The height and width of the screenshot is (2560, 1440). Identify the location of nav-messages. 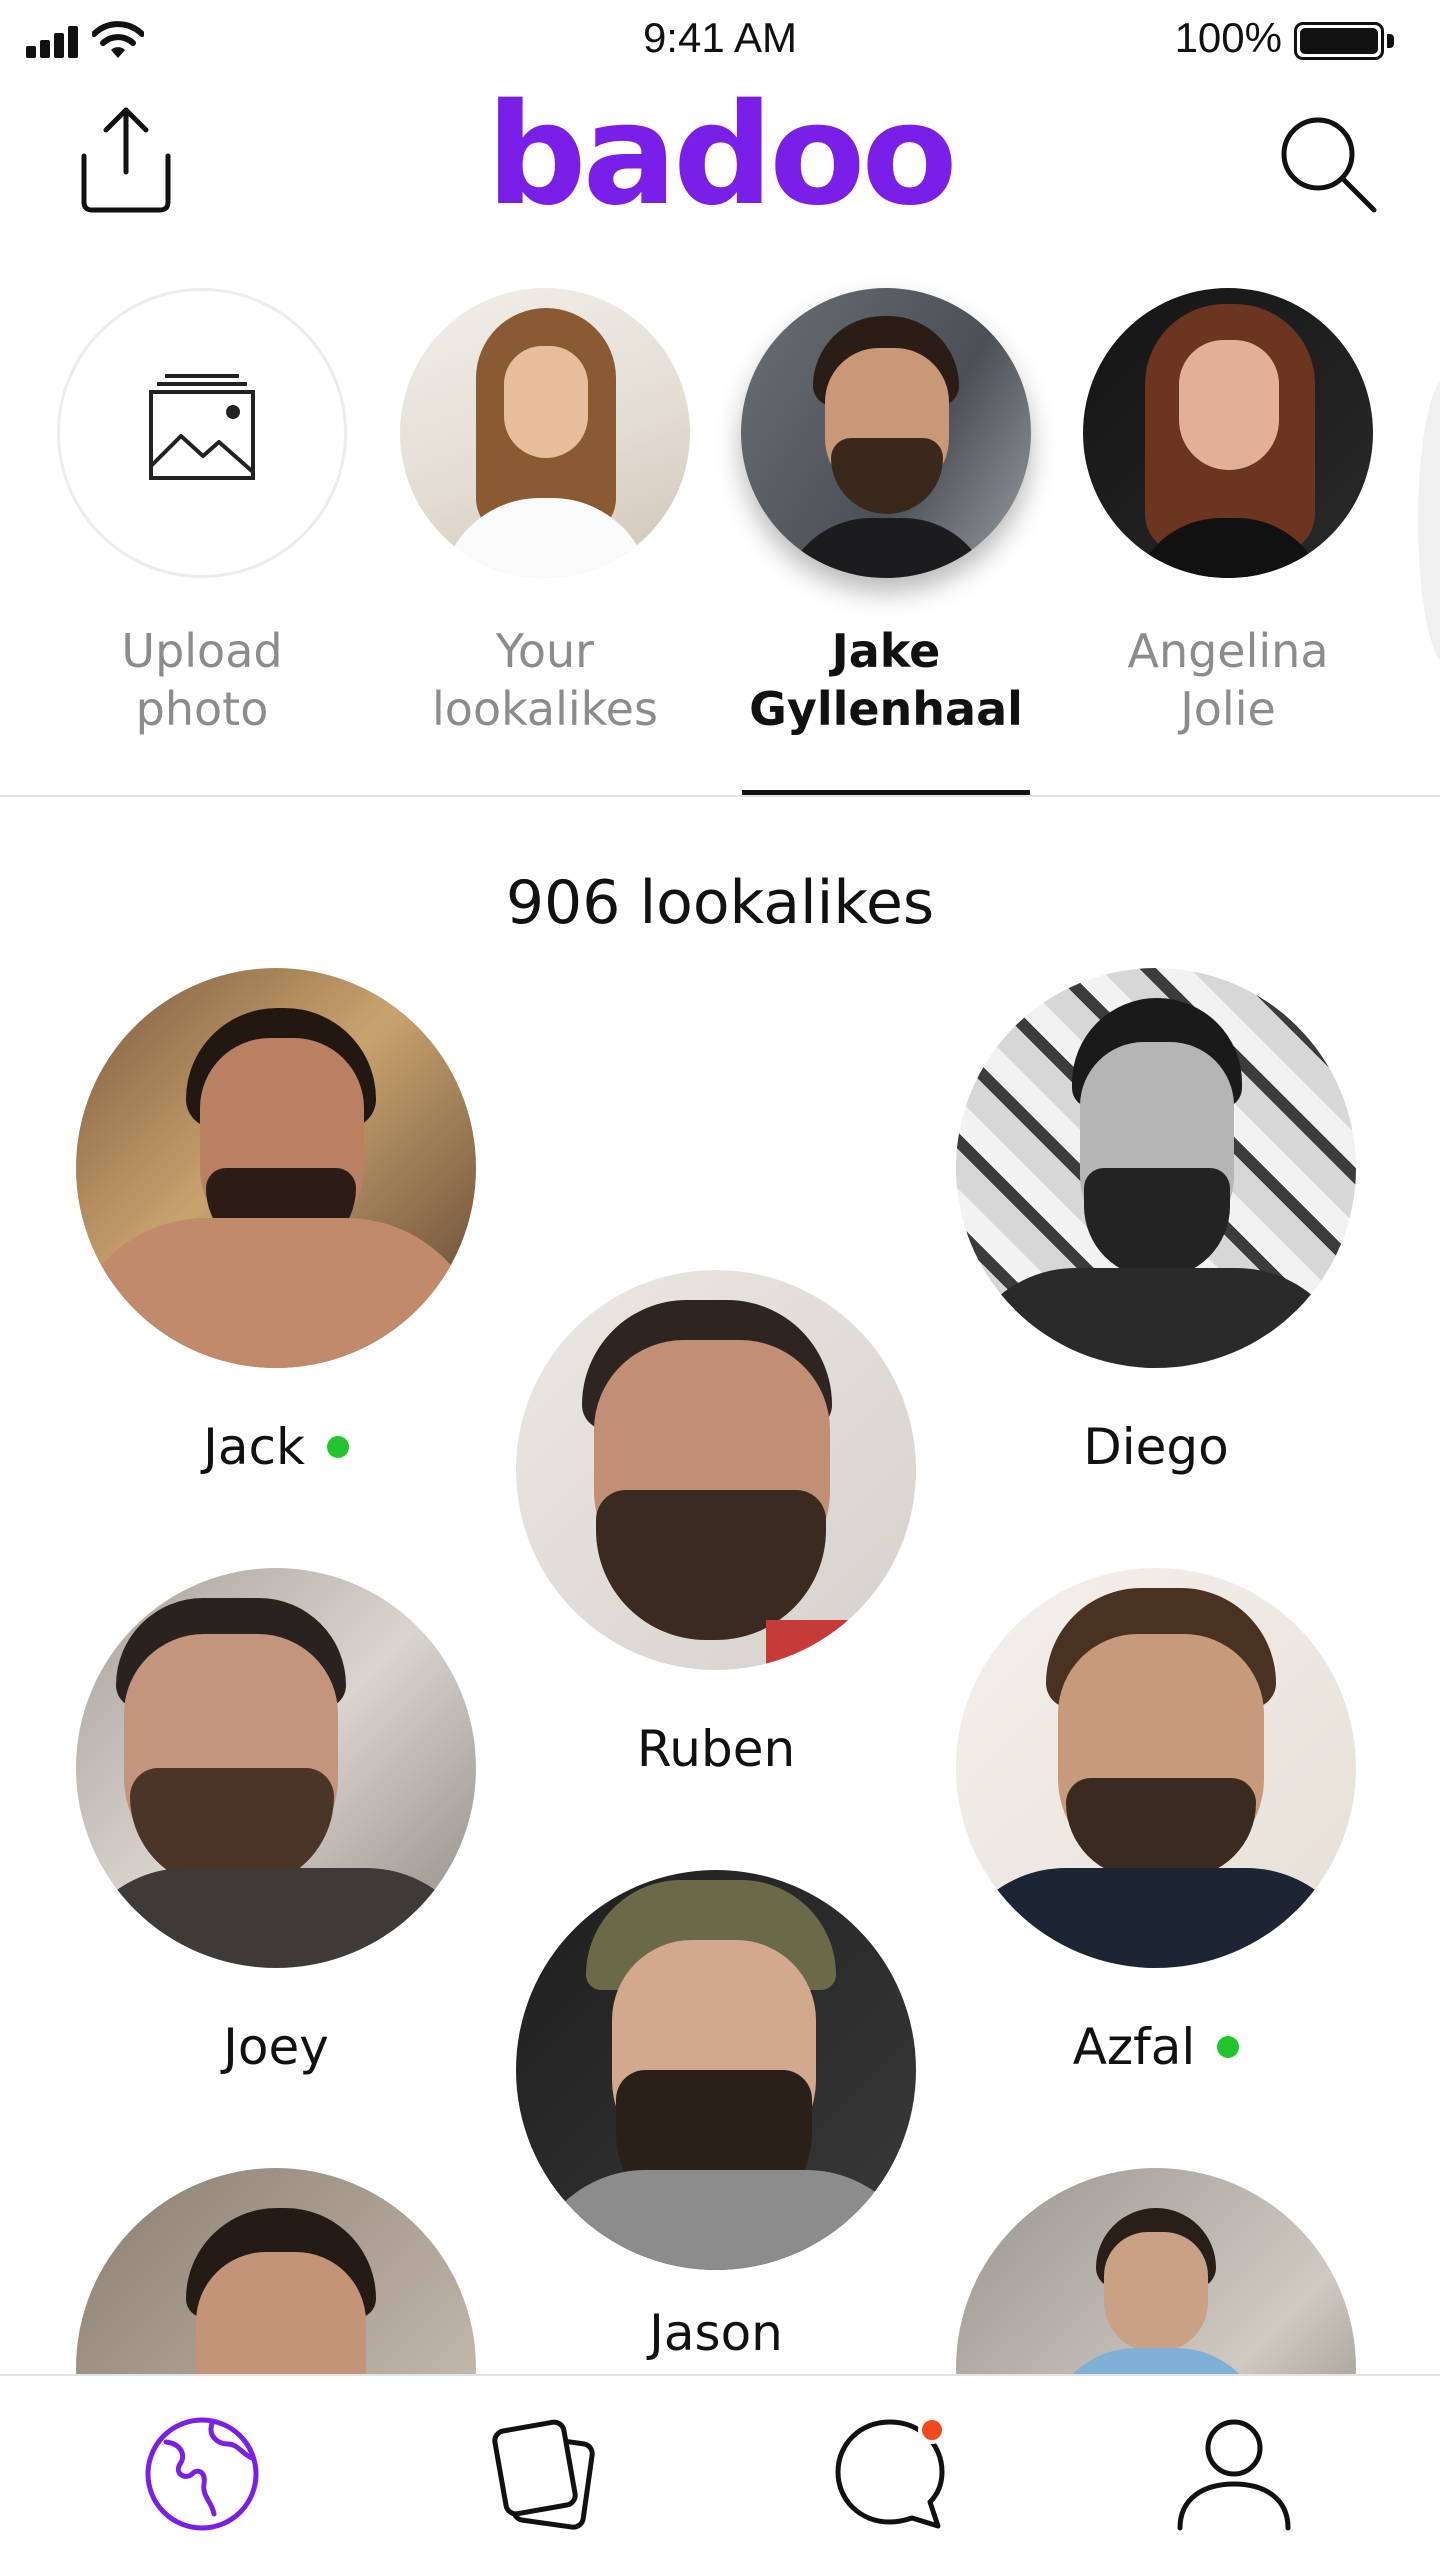
(890, 2474).